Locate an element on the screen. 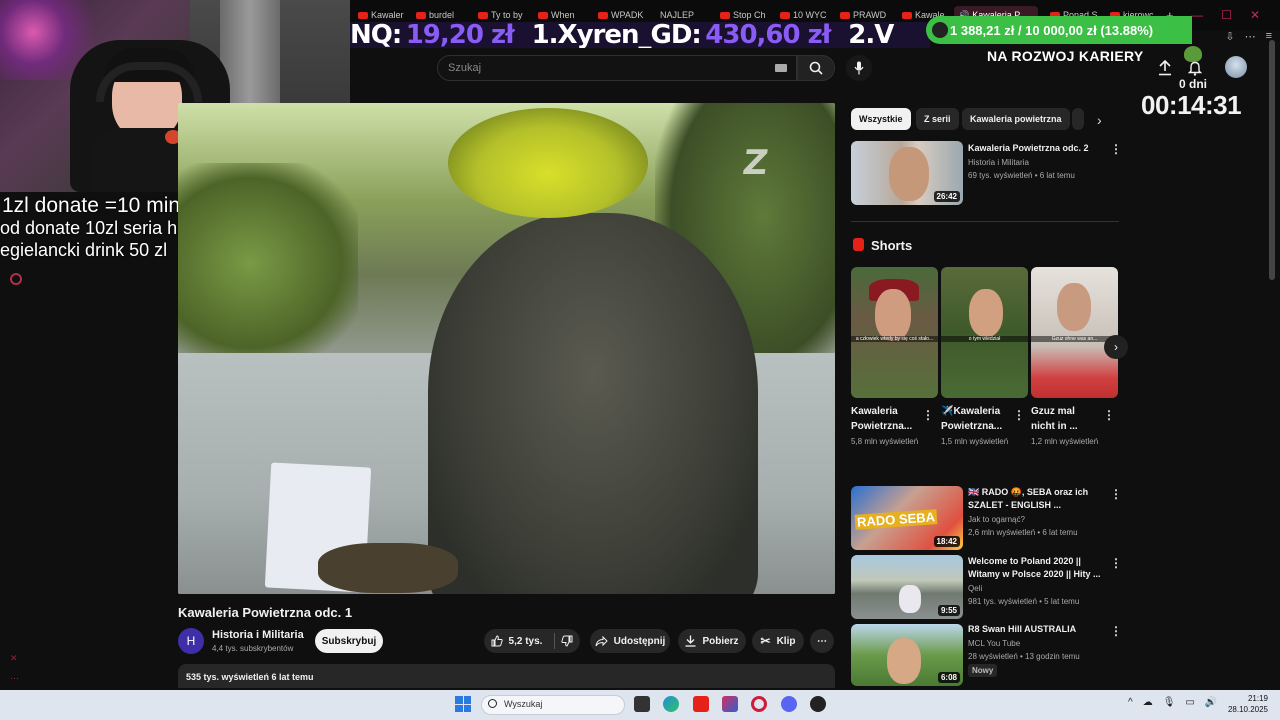 Image resolution: width=1280 pixels, height=720 pixels. thumbnail-motorcycle is located at coordinates (910, 599).